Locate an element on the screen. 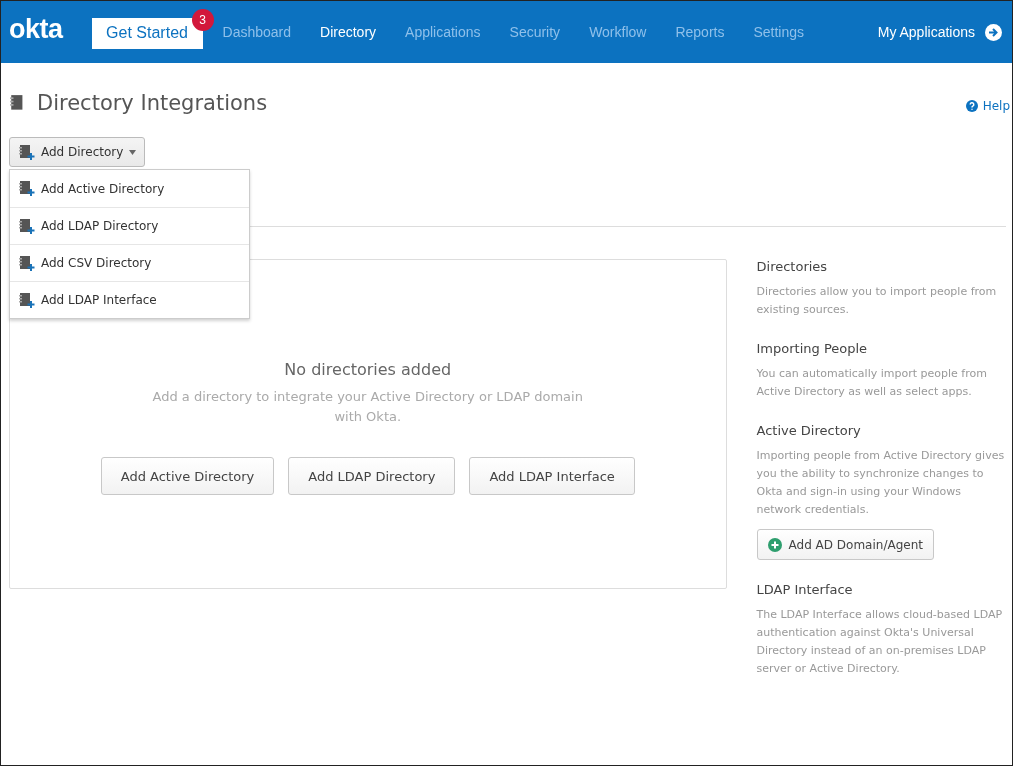  empty-state-title: No directories added is located at coordinates (368, 369).